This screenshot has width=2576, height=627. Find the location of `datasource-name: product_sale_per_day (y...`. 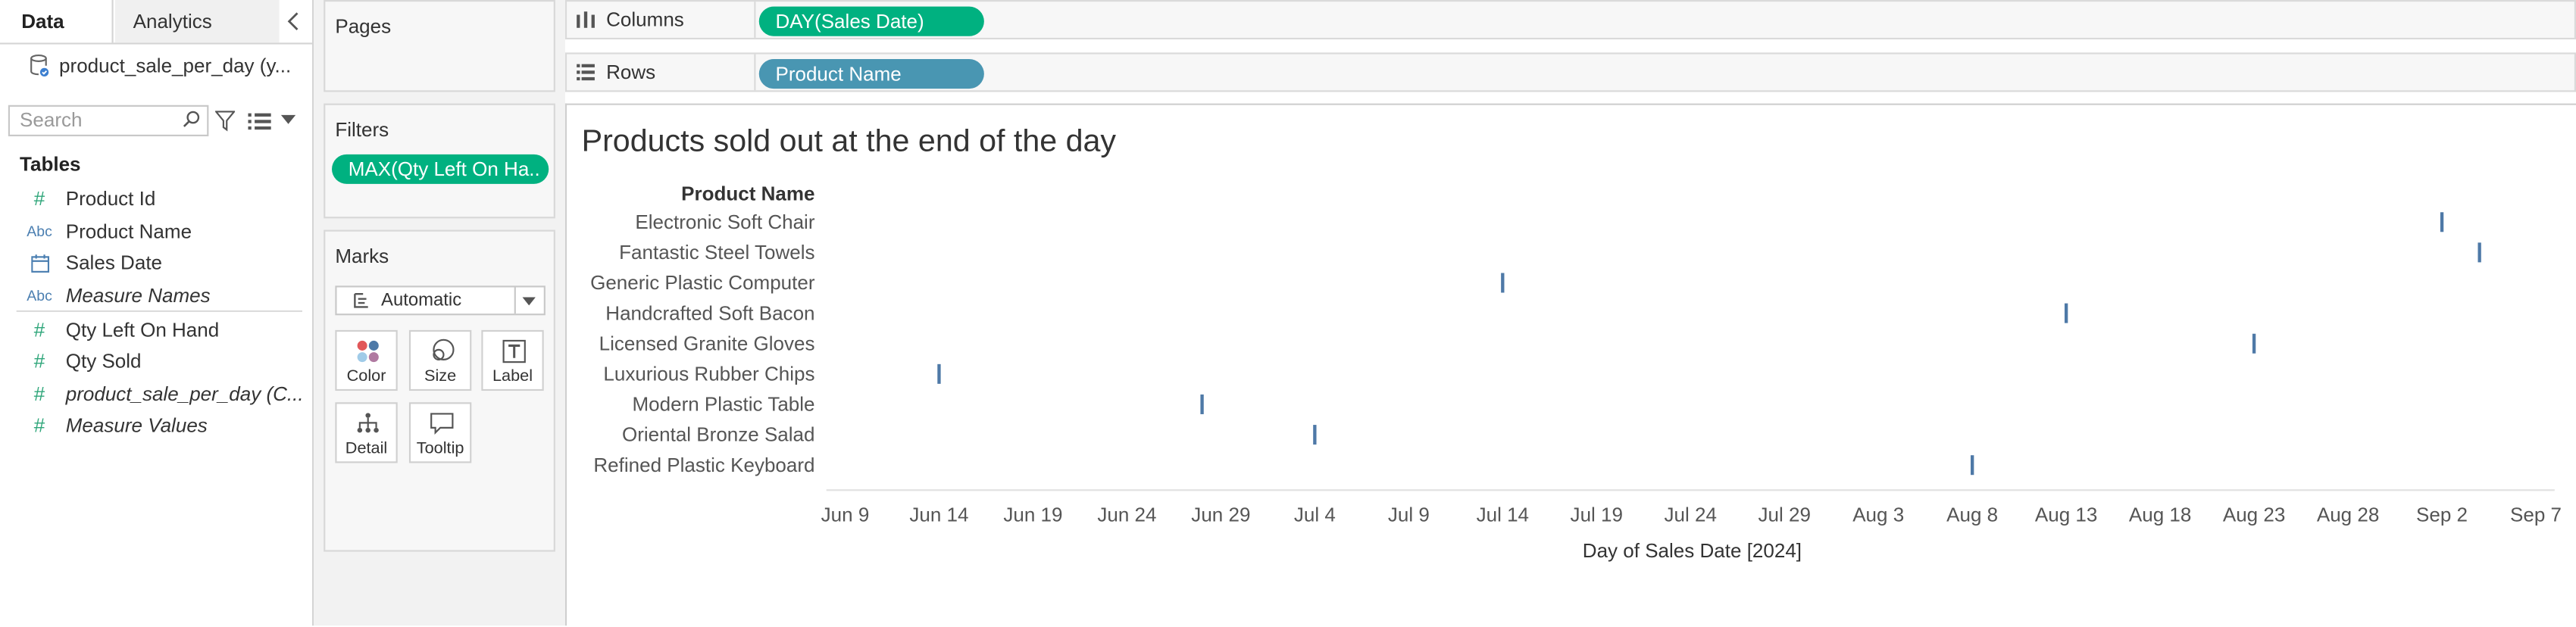

datasource-name: product_sale_per_day (y... is located at coordinates (175, 65).